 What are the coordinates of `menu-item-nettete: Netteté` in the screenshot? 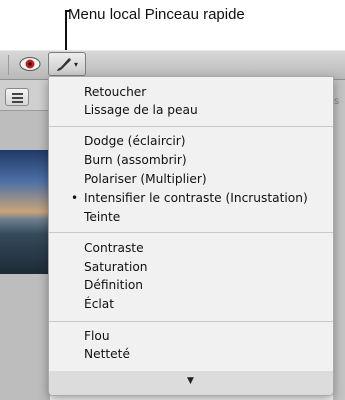 It's located at (107, 354).